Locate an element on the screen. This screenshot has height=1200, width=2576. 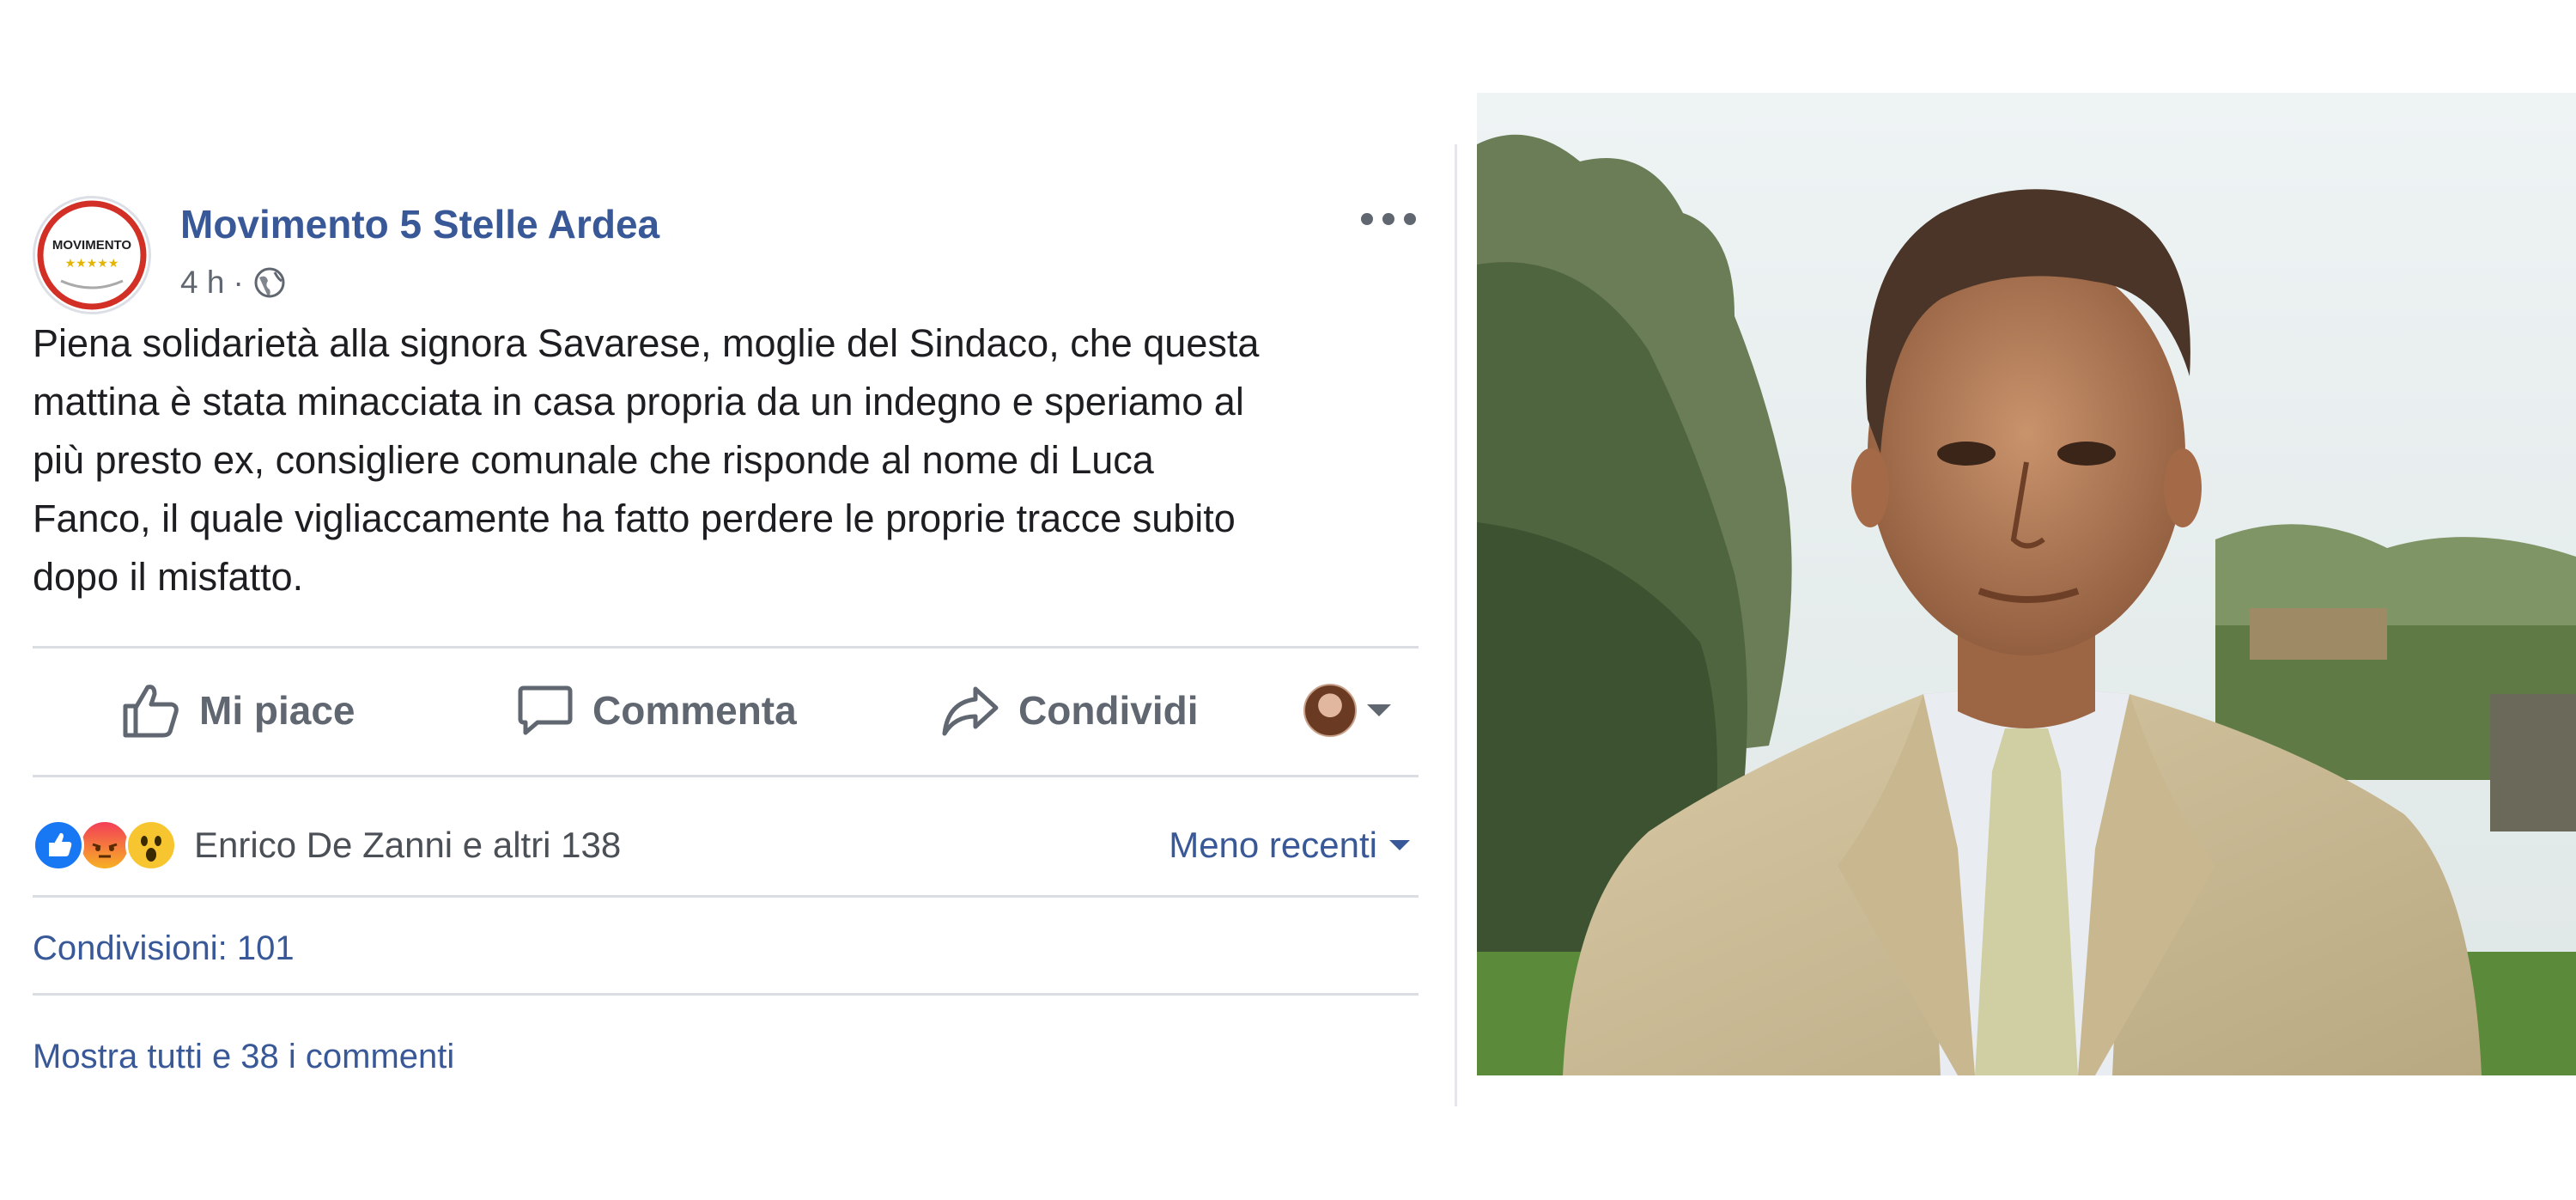
globe-icon is located at coordinates (269, 282).